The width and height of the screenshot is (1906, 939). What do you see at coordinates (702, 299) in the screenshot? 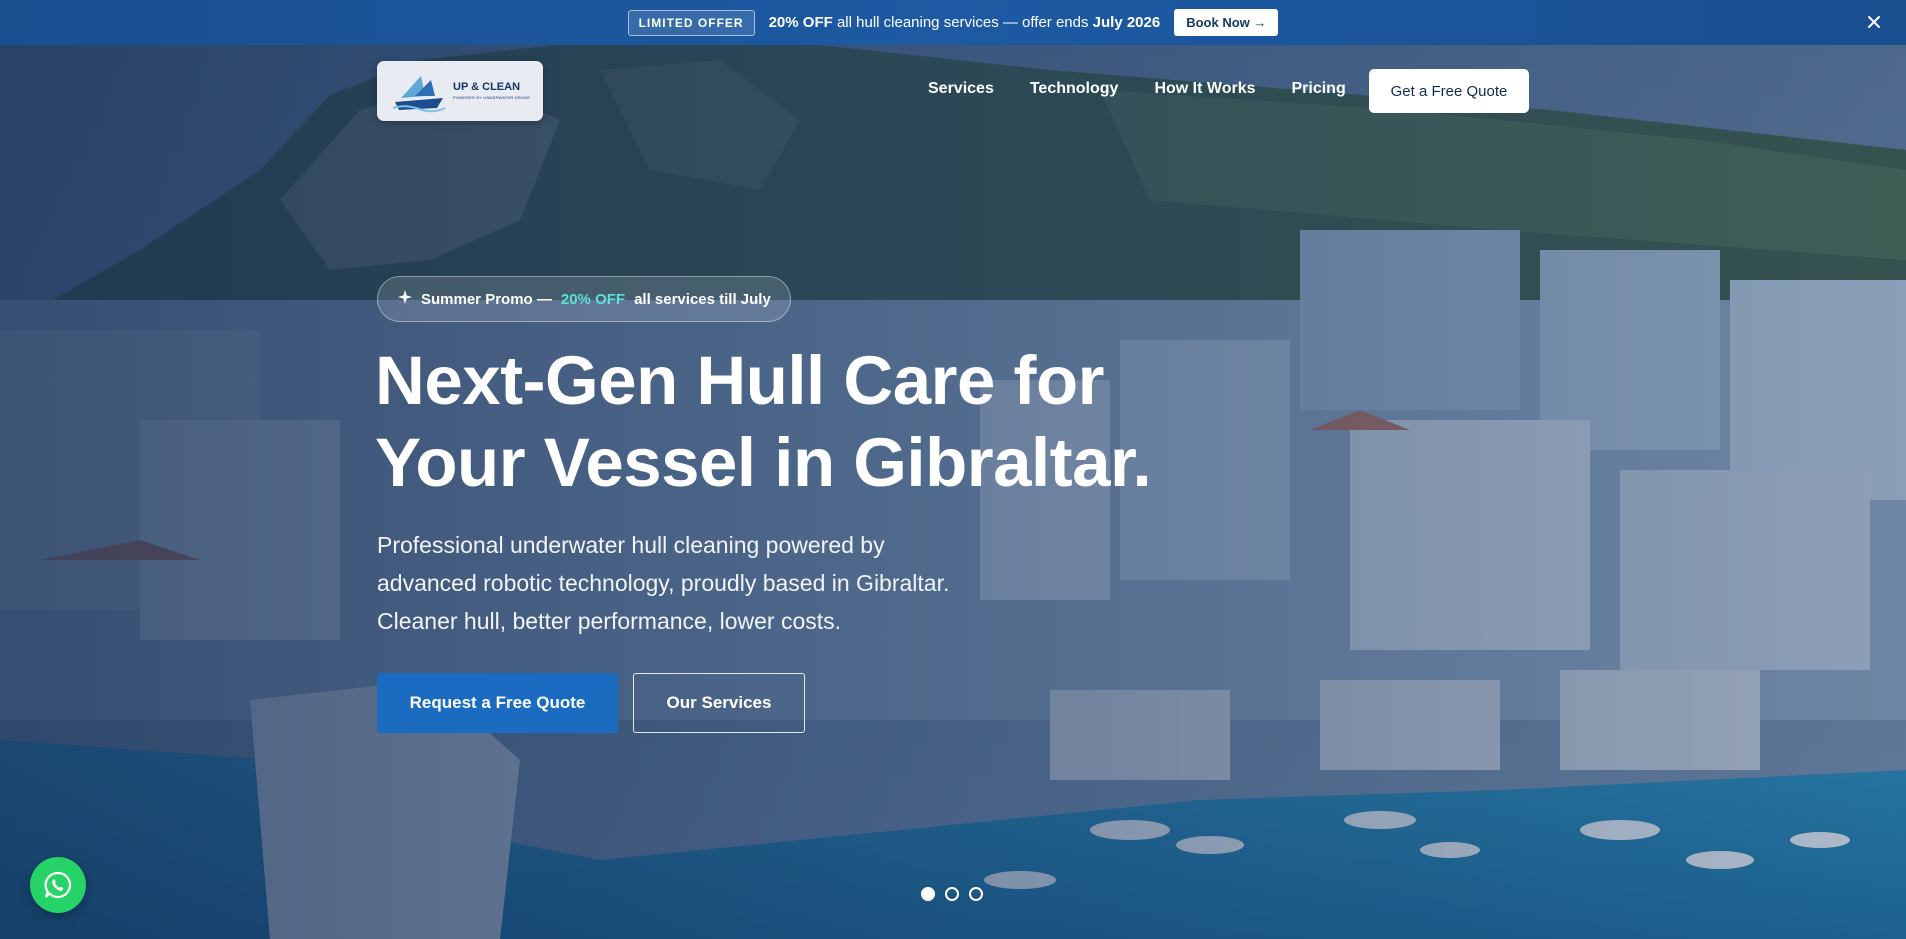
I see `pill-suffix: all services till July` at bounding box center [702, 299].